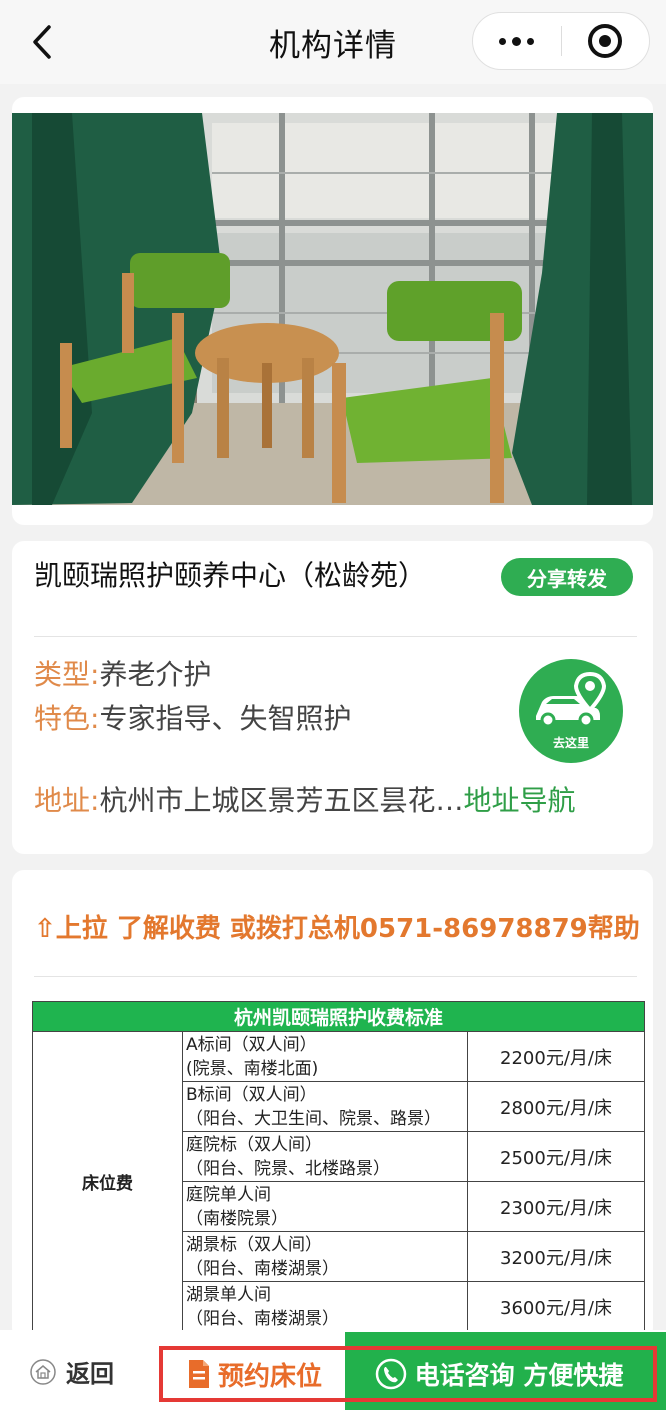 Image resolution: width=666 pixels, height=1410 pixels. Describe the element at coordinates (333, 45) in the screenshot. I see `page-title: 机构详情` at that location.